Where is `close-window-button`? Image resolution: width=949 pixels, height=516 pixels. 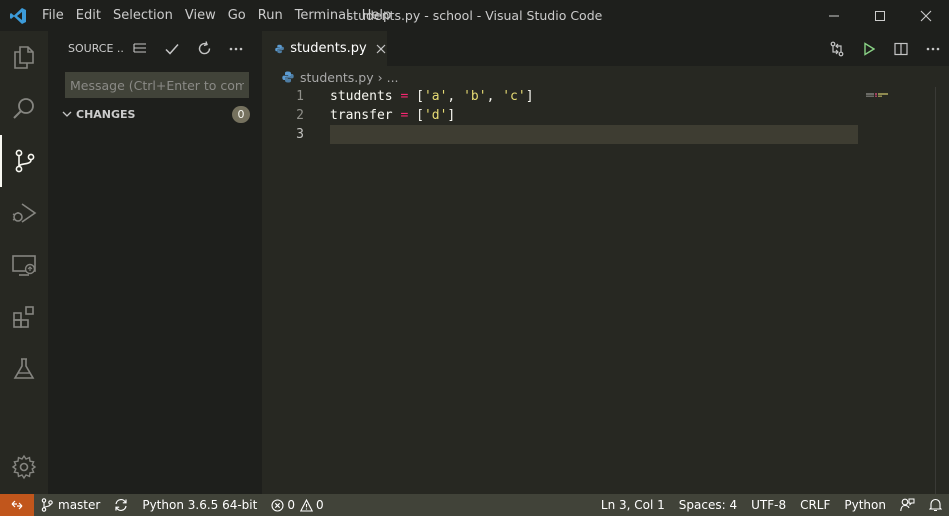
close-window-button is located at coordinates (926, 15).